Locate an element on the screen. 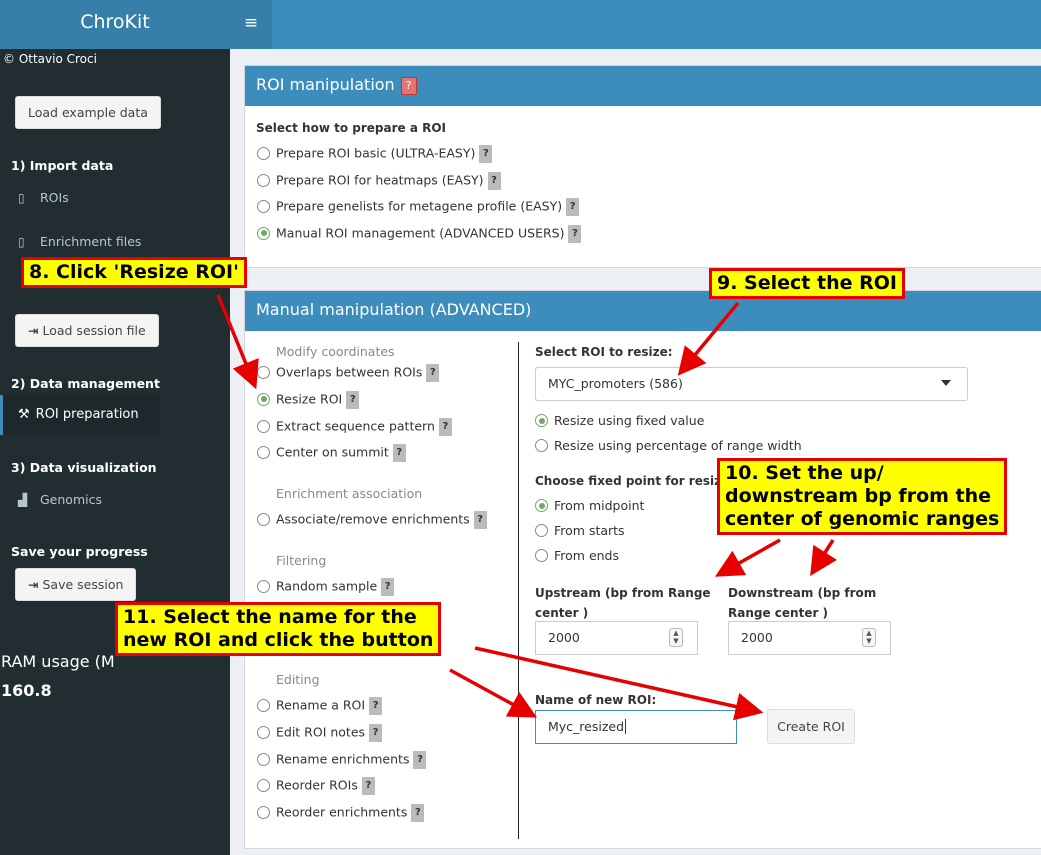  app-logo: ChroKit is located at coordinates (115, 24).